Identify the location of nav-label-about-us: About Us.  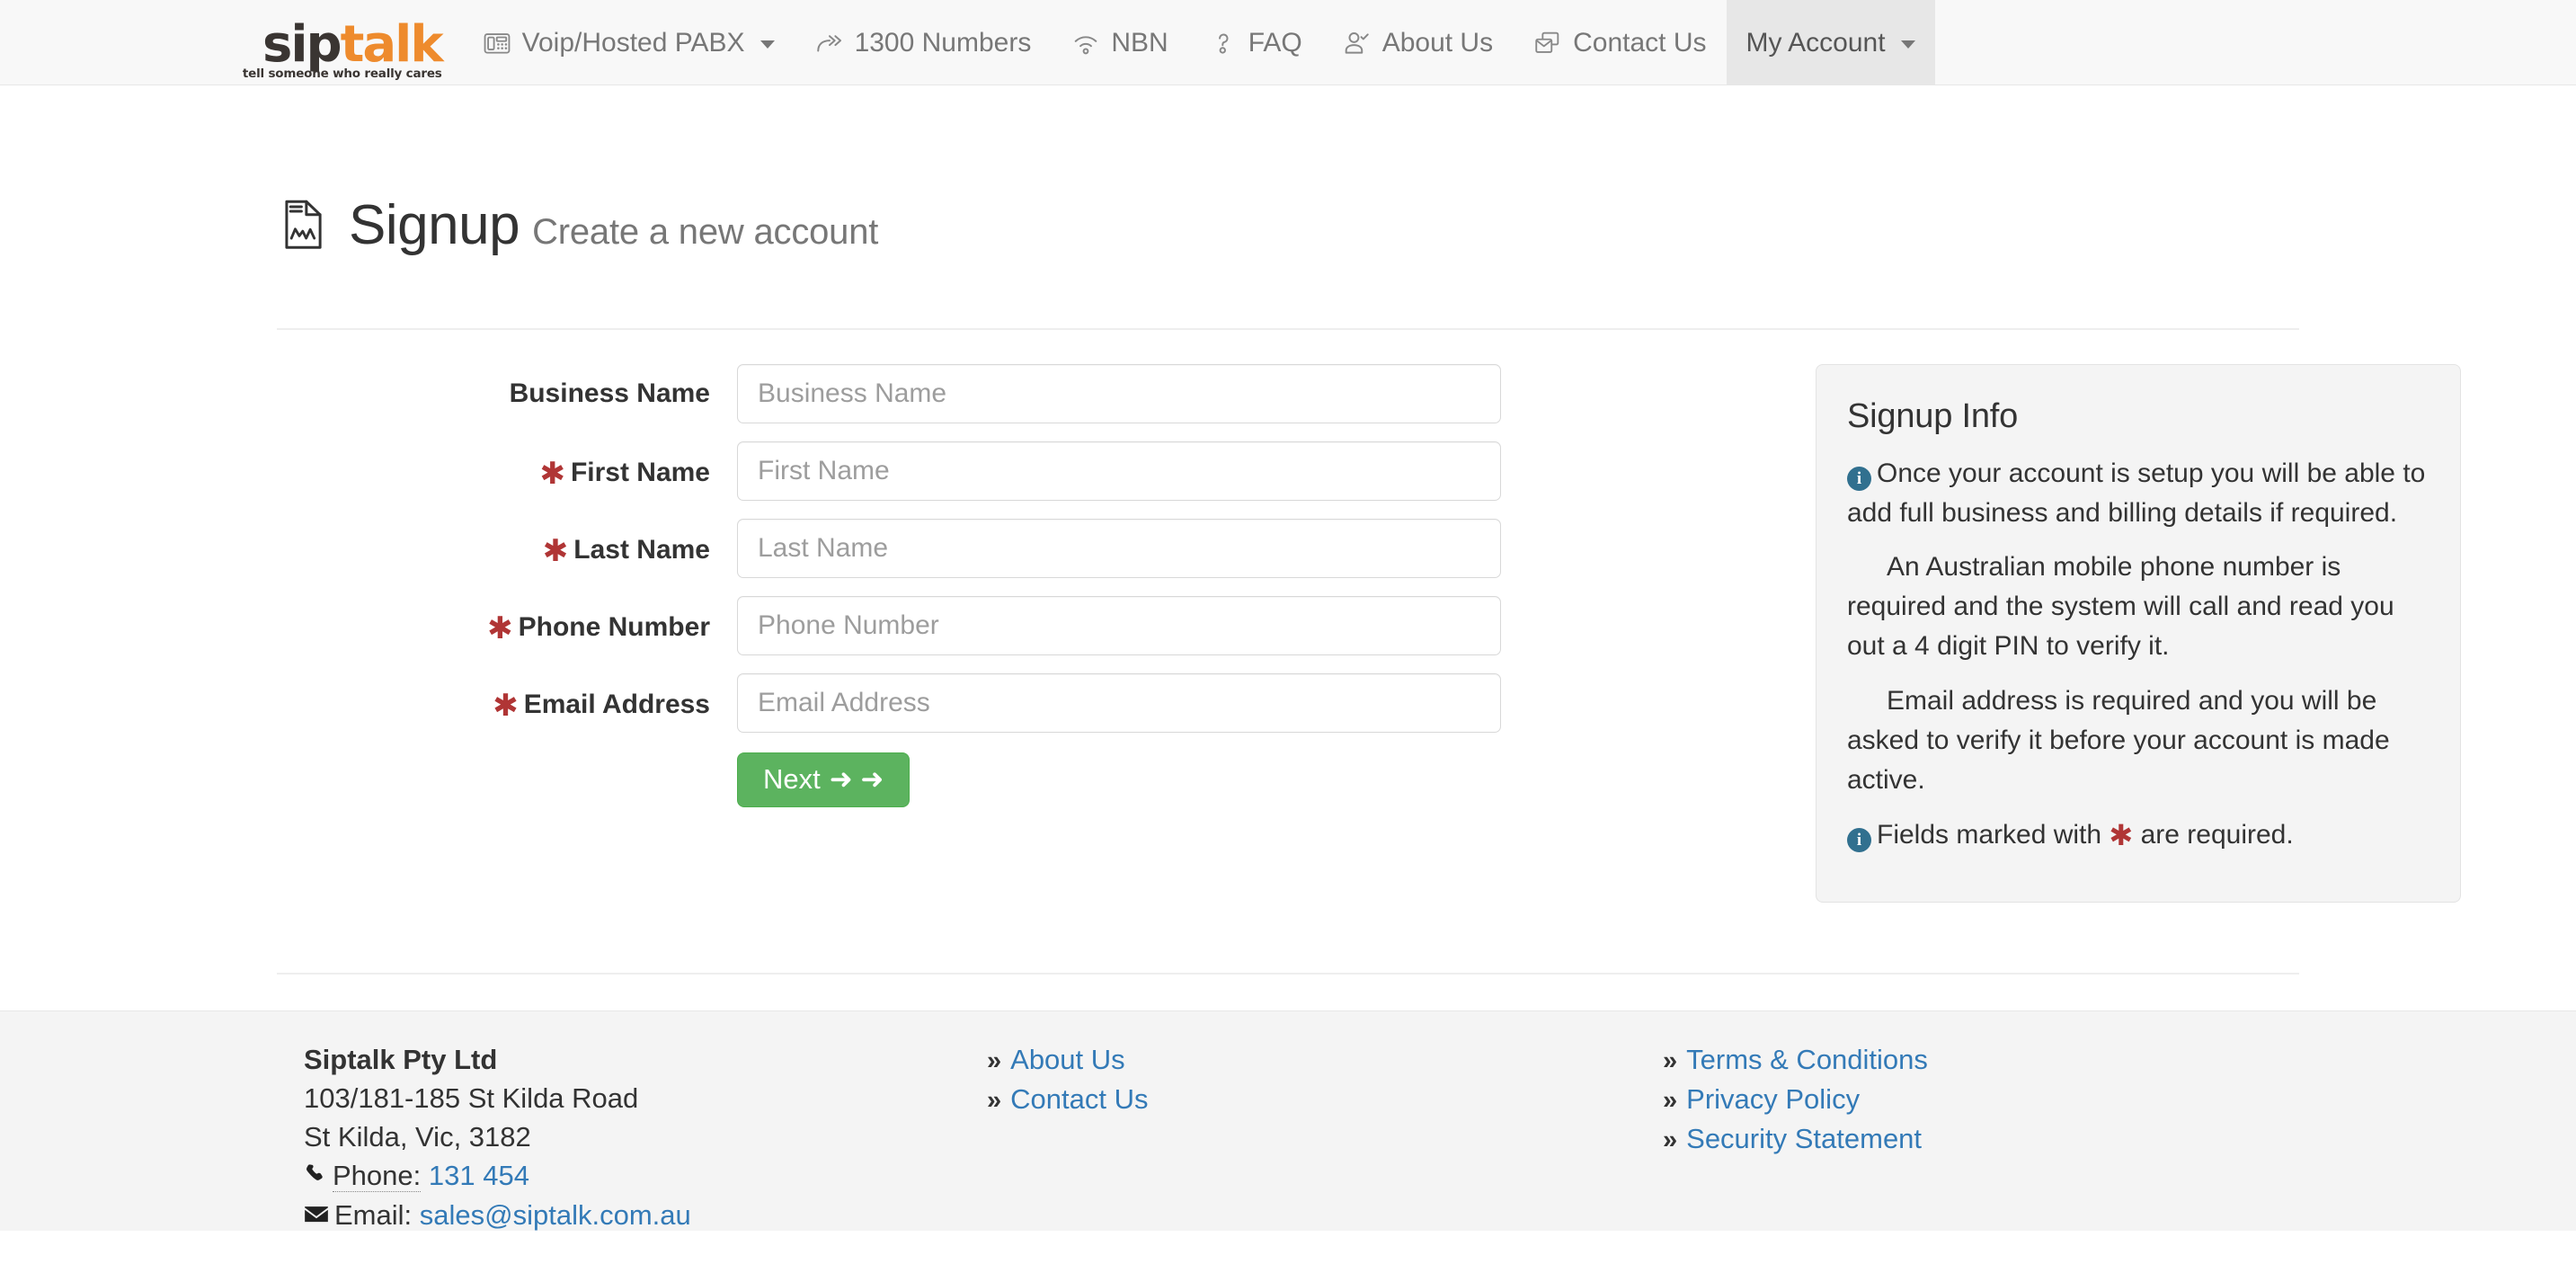
(1437, 42).